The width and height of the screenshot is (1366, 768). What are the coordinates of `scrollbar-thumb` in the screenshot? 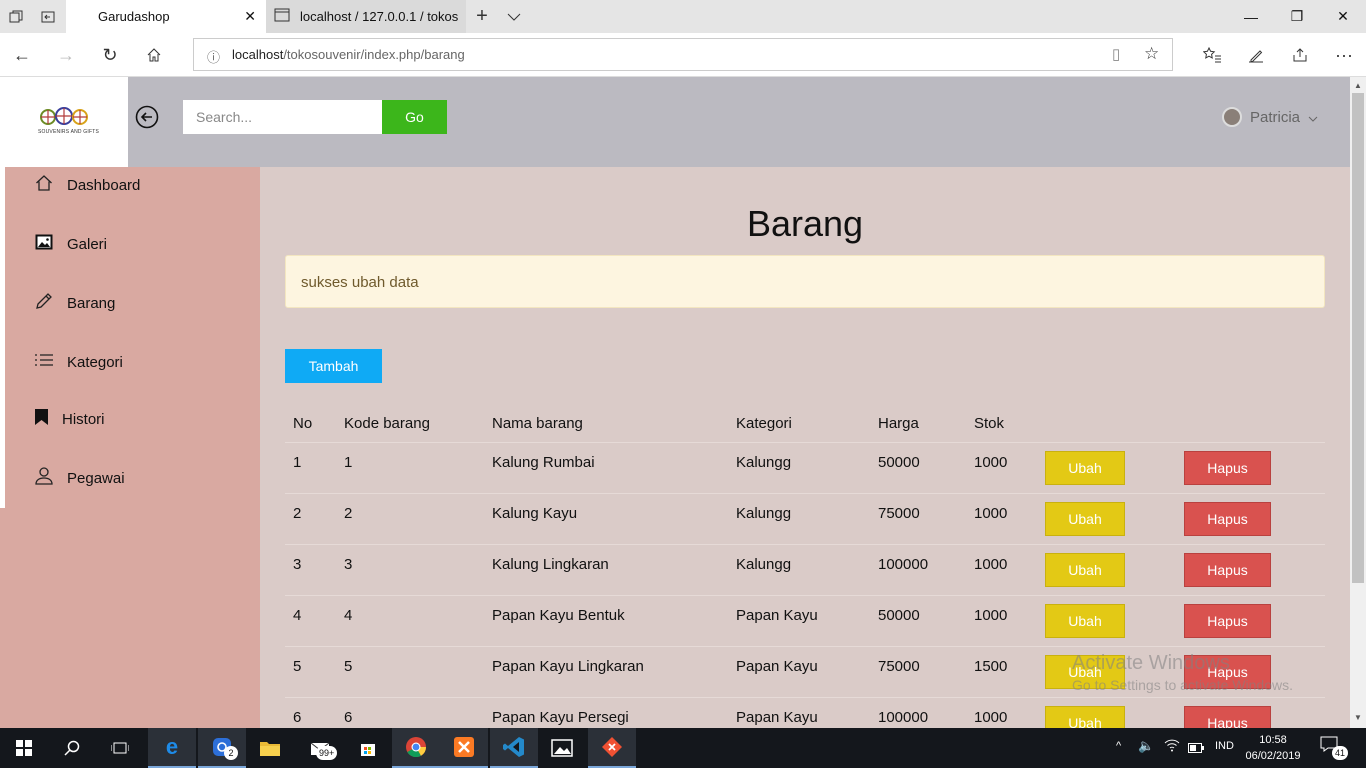 It's located at (1358, 338).